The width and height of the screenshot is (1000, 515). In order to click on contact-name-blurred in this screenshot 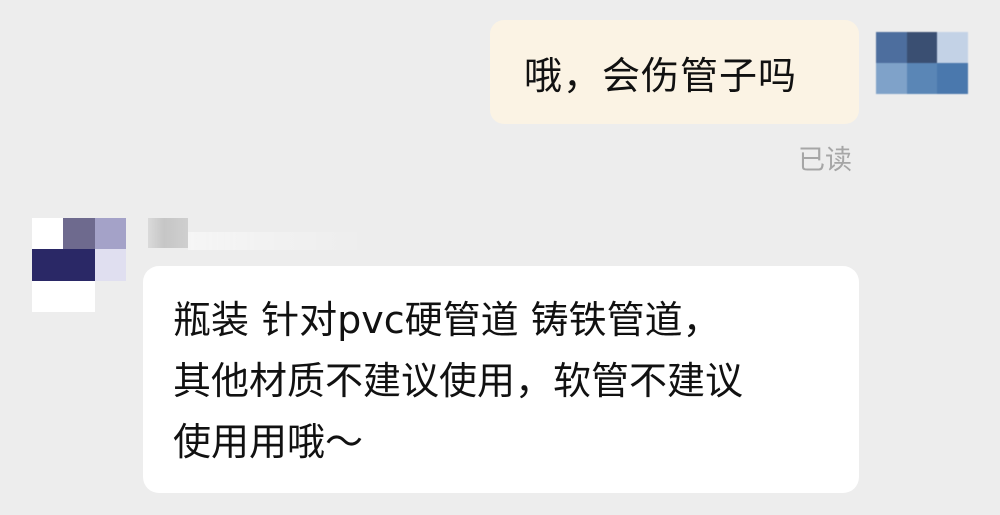, I will do `click(258, 234)`.